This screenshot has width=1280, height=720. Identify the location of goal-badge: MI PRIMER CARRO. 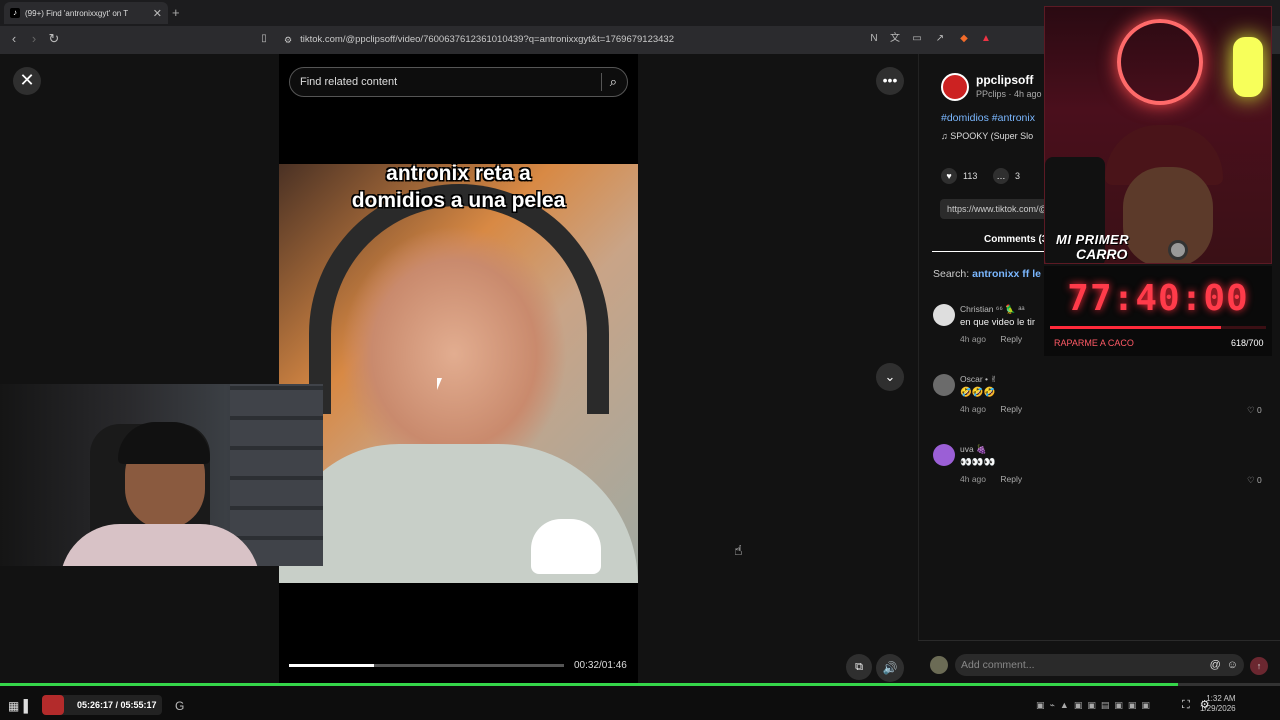
(1122, 247).